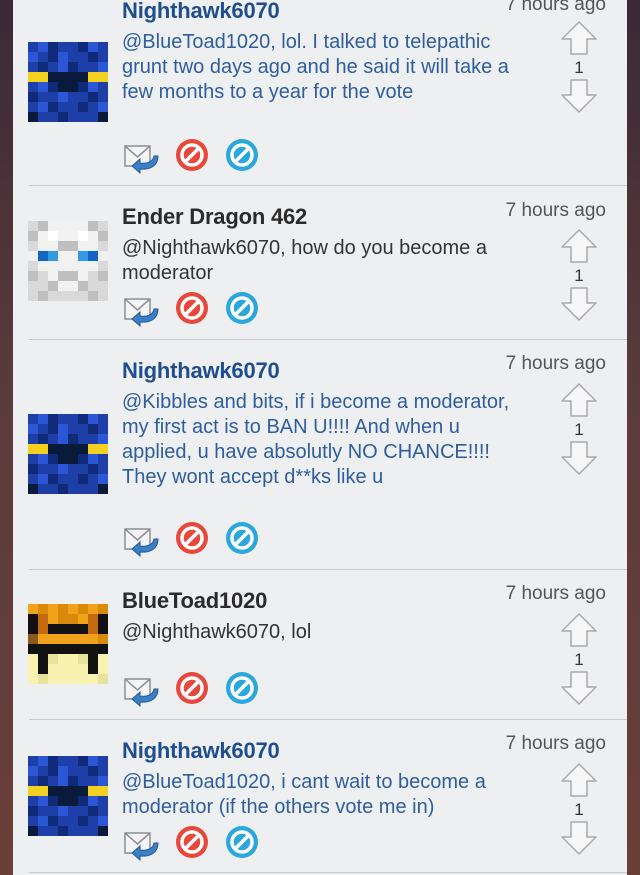 This screenshot has height=875, width=640. I want to click on comment-text: @Nighthawk6070, lol, so click(217, 632).